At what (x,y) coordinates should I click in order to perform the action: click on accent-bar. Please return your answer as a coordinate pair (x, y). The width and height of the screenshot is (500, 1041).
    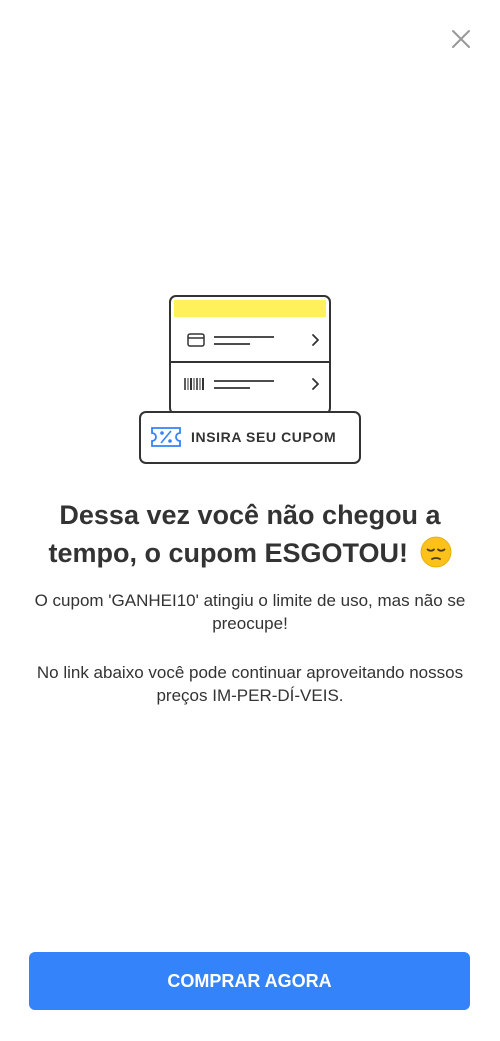
    Looking at the image, I should click on (250, 308).